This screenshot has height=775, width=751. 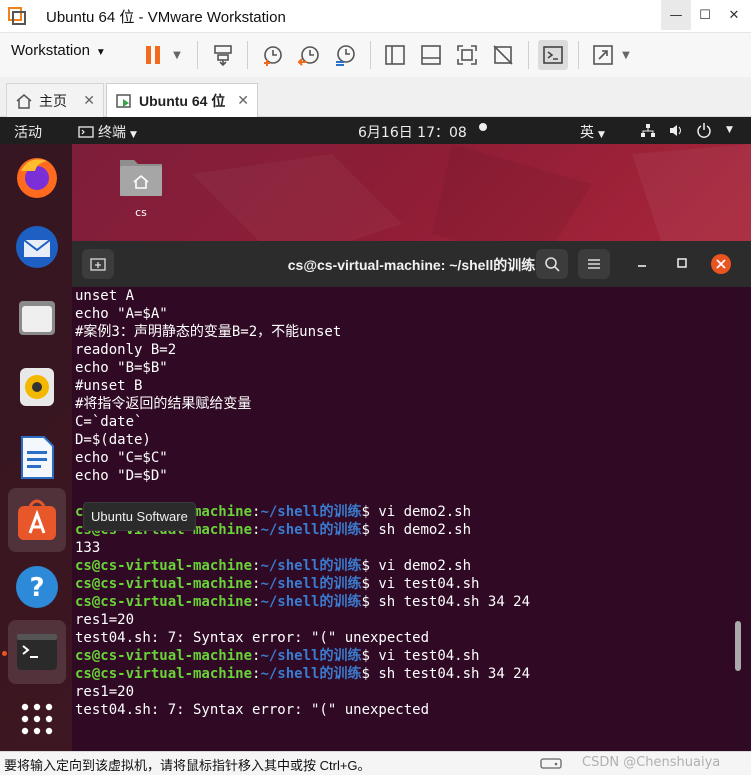 I want to click on suspend-button, so click(x=155, y=55).